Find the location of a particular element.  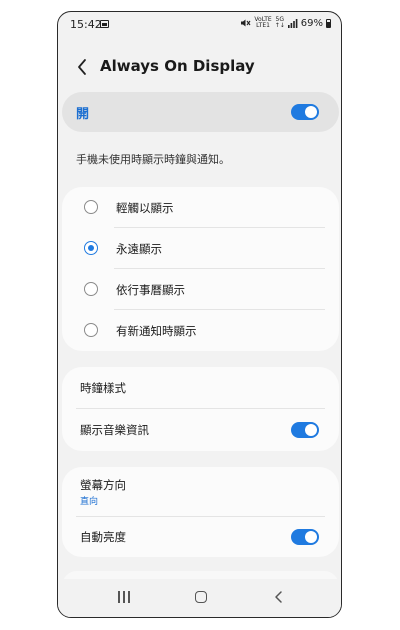

display-mode-option: 輕觸以顯示 is located at coordinates (200, 207).